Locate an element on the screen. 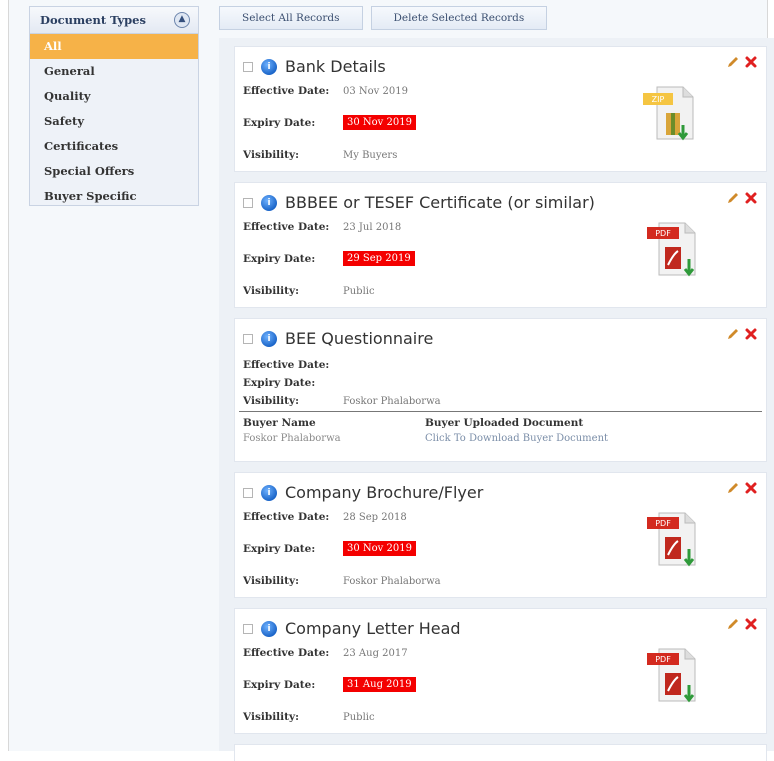  sidebar-item-buyer-specific: Buyer Specific is located at coordinates (114, 196).